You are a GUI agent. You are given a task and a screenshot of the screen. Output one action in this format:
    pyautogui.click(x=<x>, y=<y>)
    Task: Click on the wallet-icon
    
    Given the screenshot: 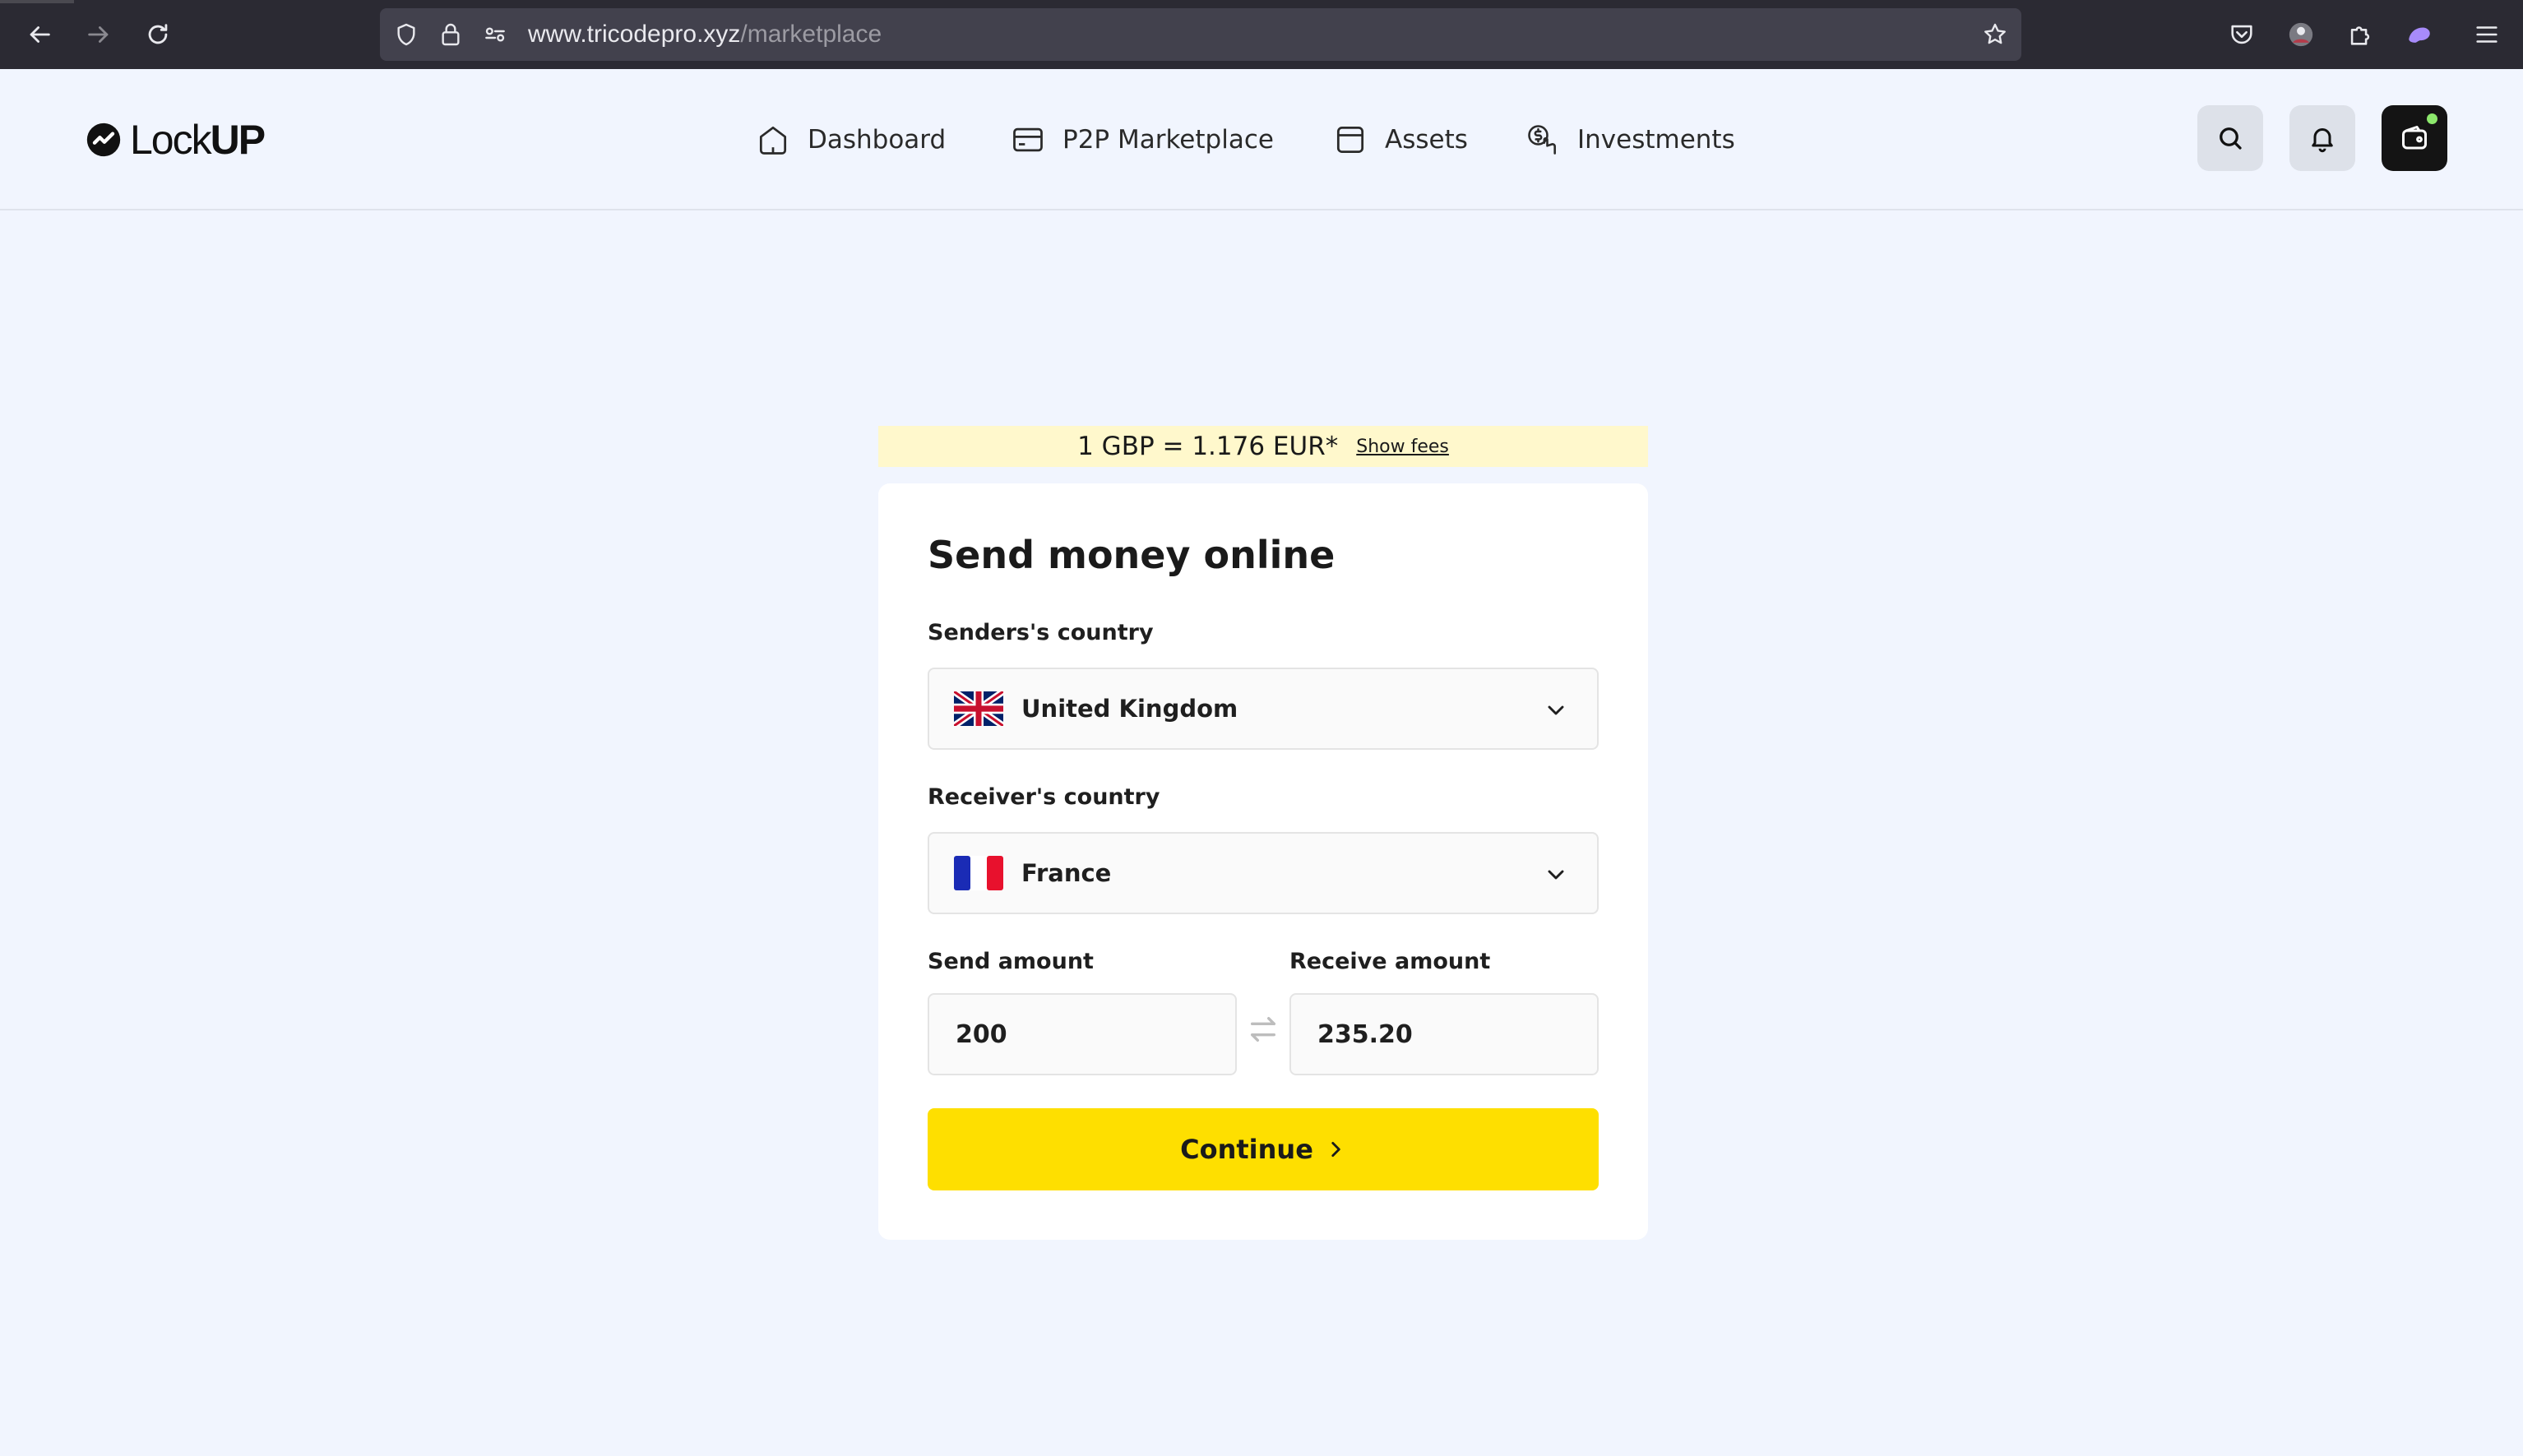 What is the action you would take?
    pyautogui.click(x=2414, y=138)
    